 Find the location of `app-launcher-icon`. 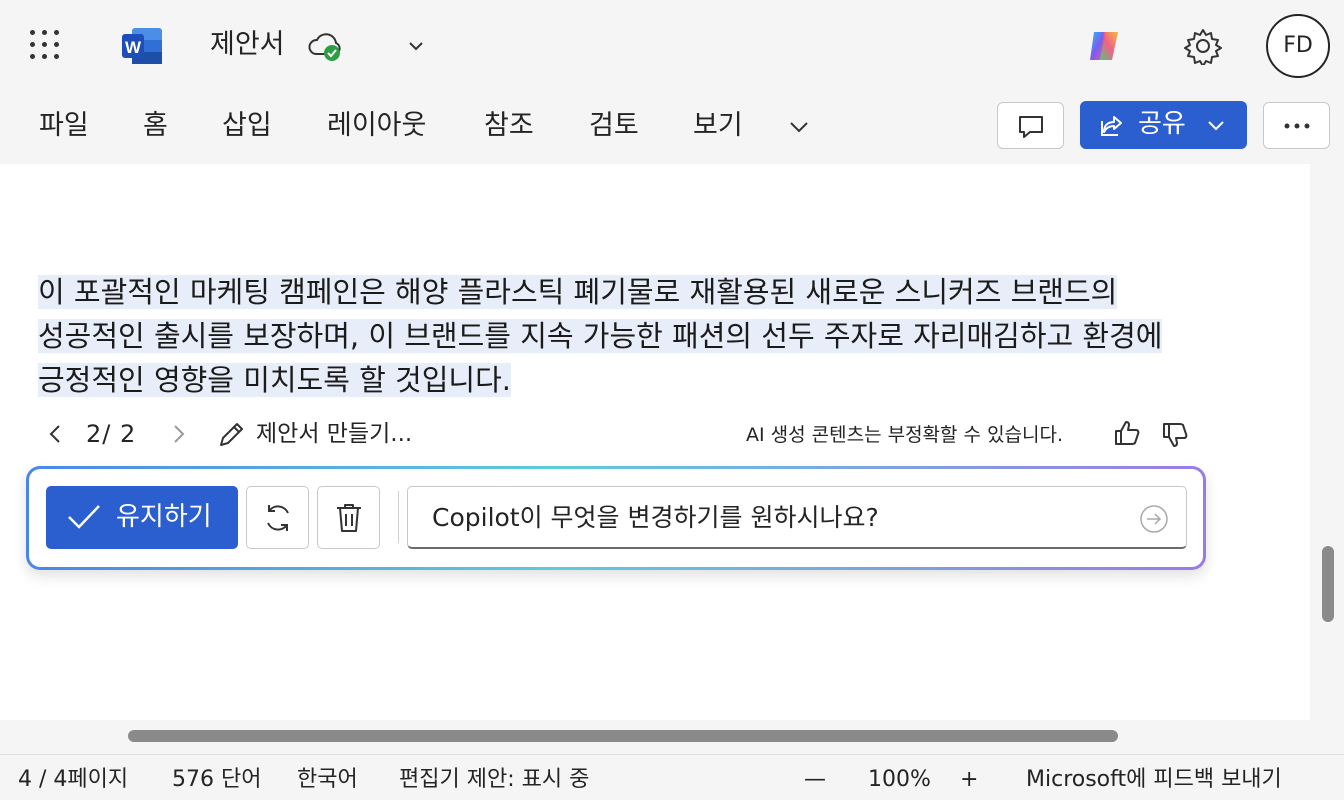

app-launcher-icon is located at coordinates (46, 46).